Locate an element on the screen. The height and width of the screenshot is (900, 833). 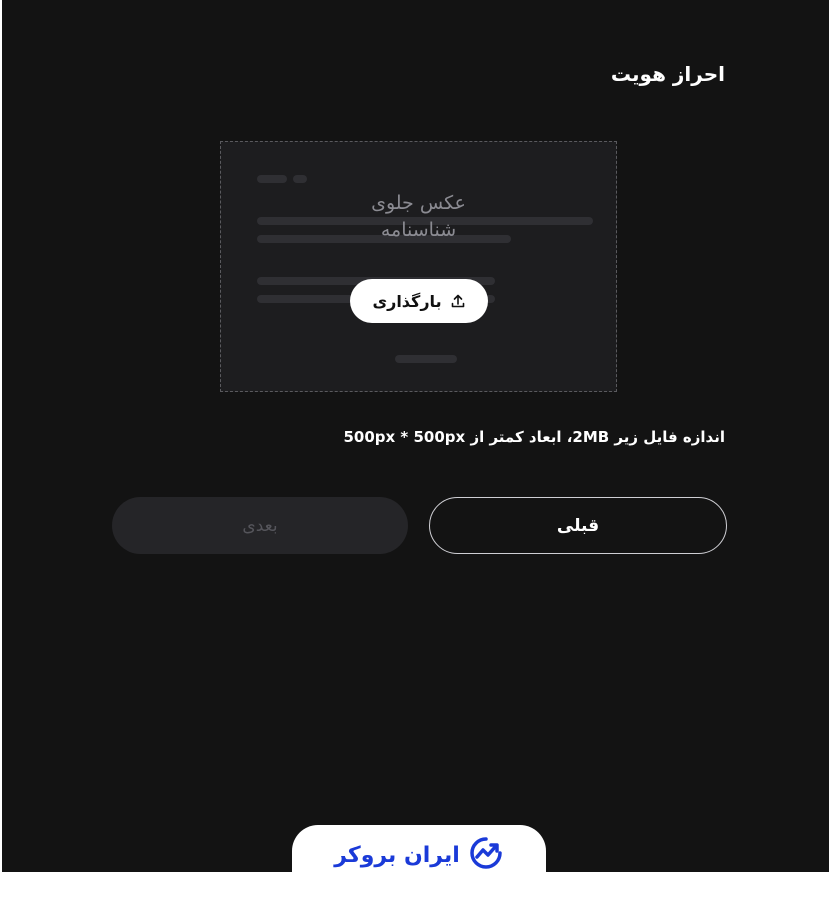
brand-name: ایران بروکر is located at coordinates (397, 855).